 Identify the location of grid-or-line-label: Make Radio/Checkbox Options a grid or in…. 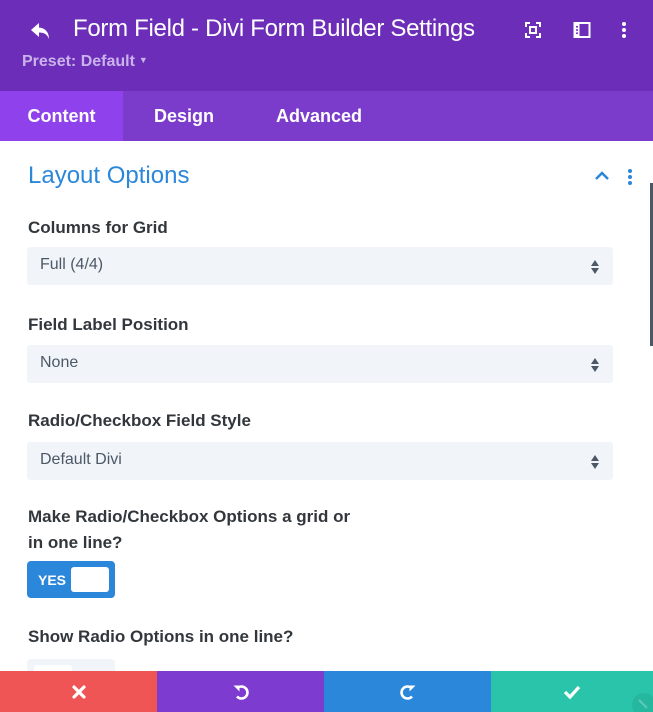
(189, 530).